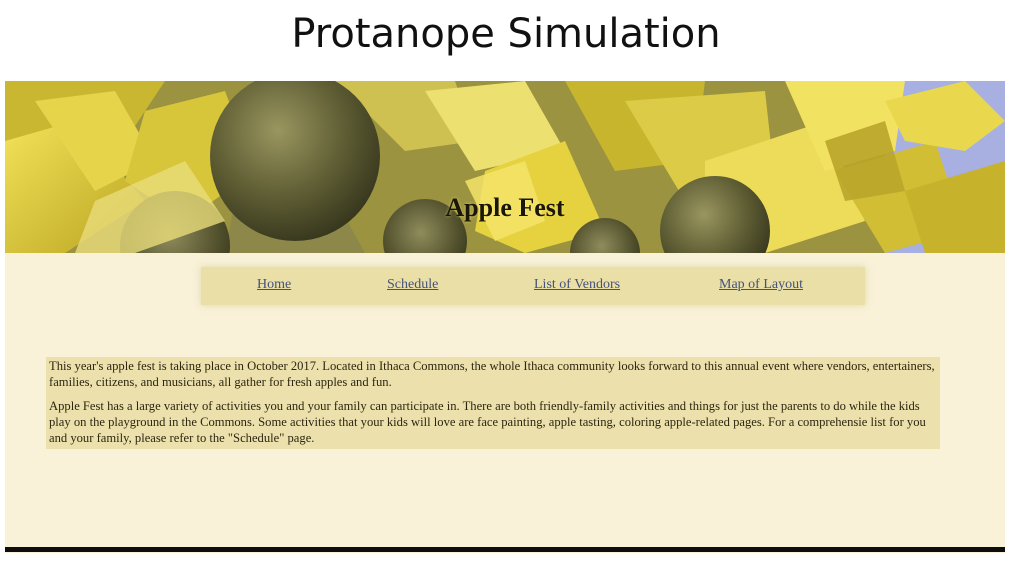 The image size is (1012, 566). Describe the element at coordinates (506, 34) in the screenshot. I see `simulation-title: Protanope Simulation` at that location.